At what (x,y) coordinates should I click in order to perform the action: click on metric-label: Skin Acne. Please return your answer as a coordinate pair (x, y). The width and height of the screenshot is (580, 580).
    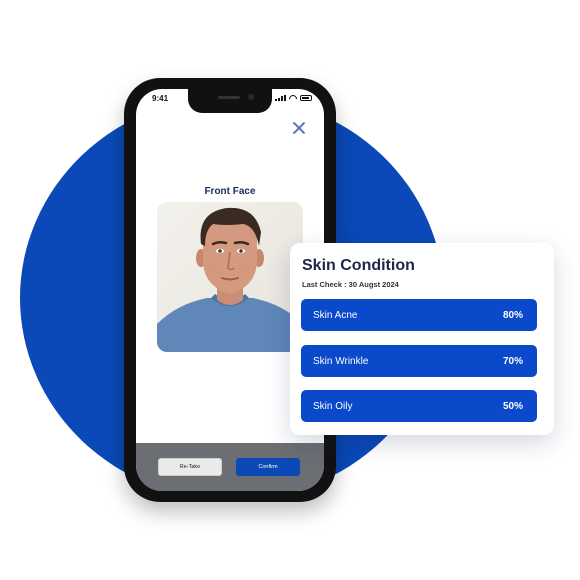
    Looking at the image, I should click on (335, 315).